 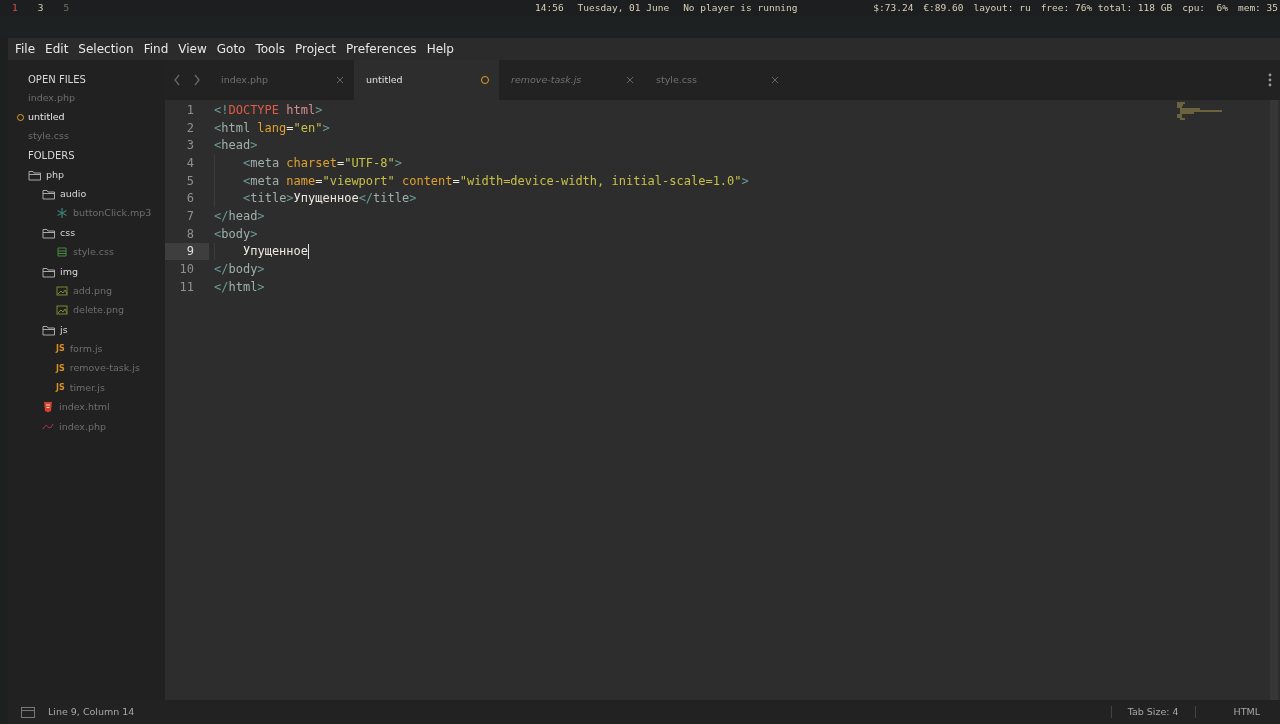 What do you see at coordinates (57, 80) in the screenshot?
I see `section-title: OPEN FILES` at bounding box center [57, 80].